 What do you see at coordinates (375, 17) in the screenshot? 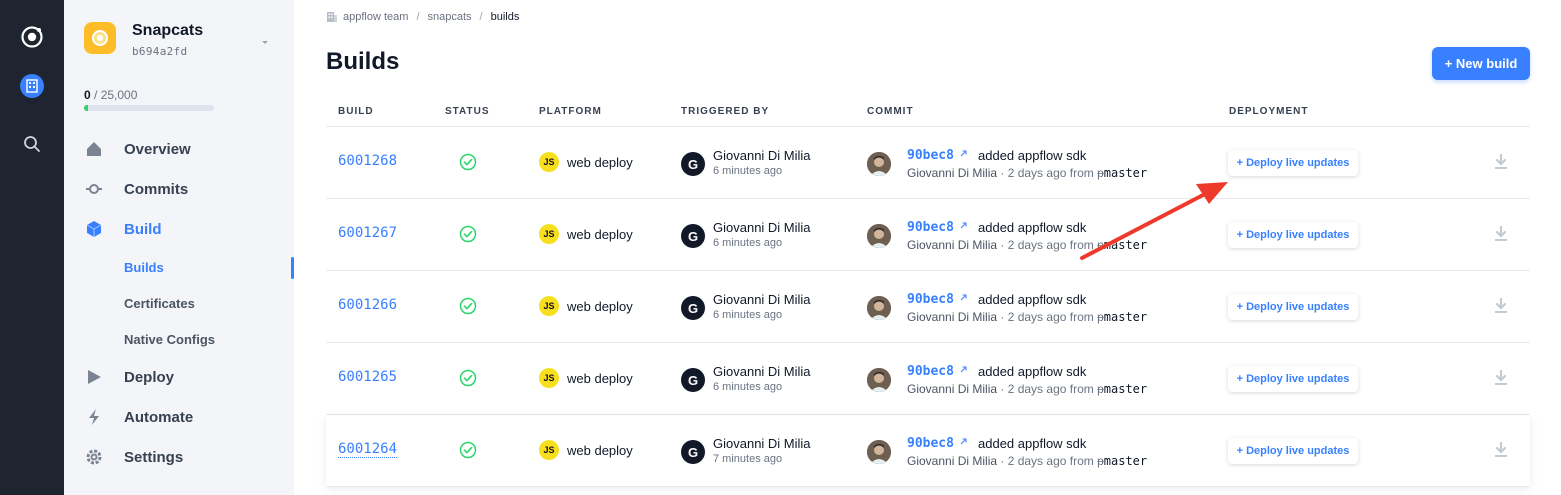
I see `breadcrumb-team: appflow team` at bounding box center [375, 17].